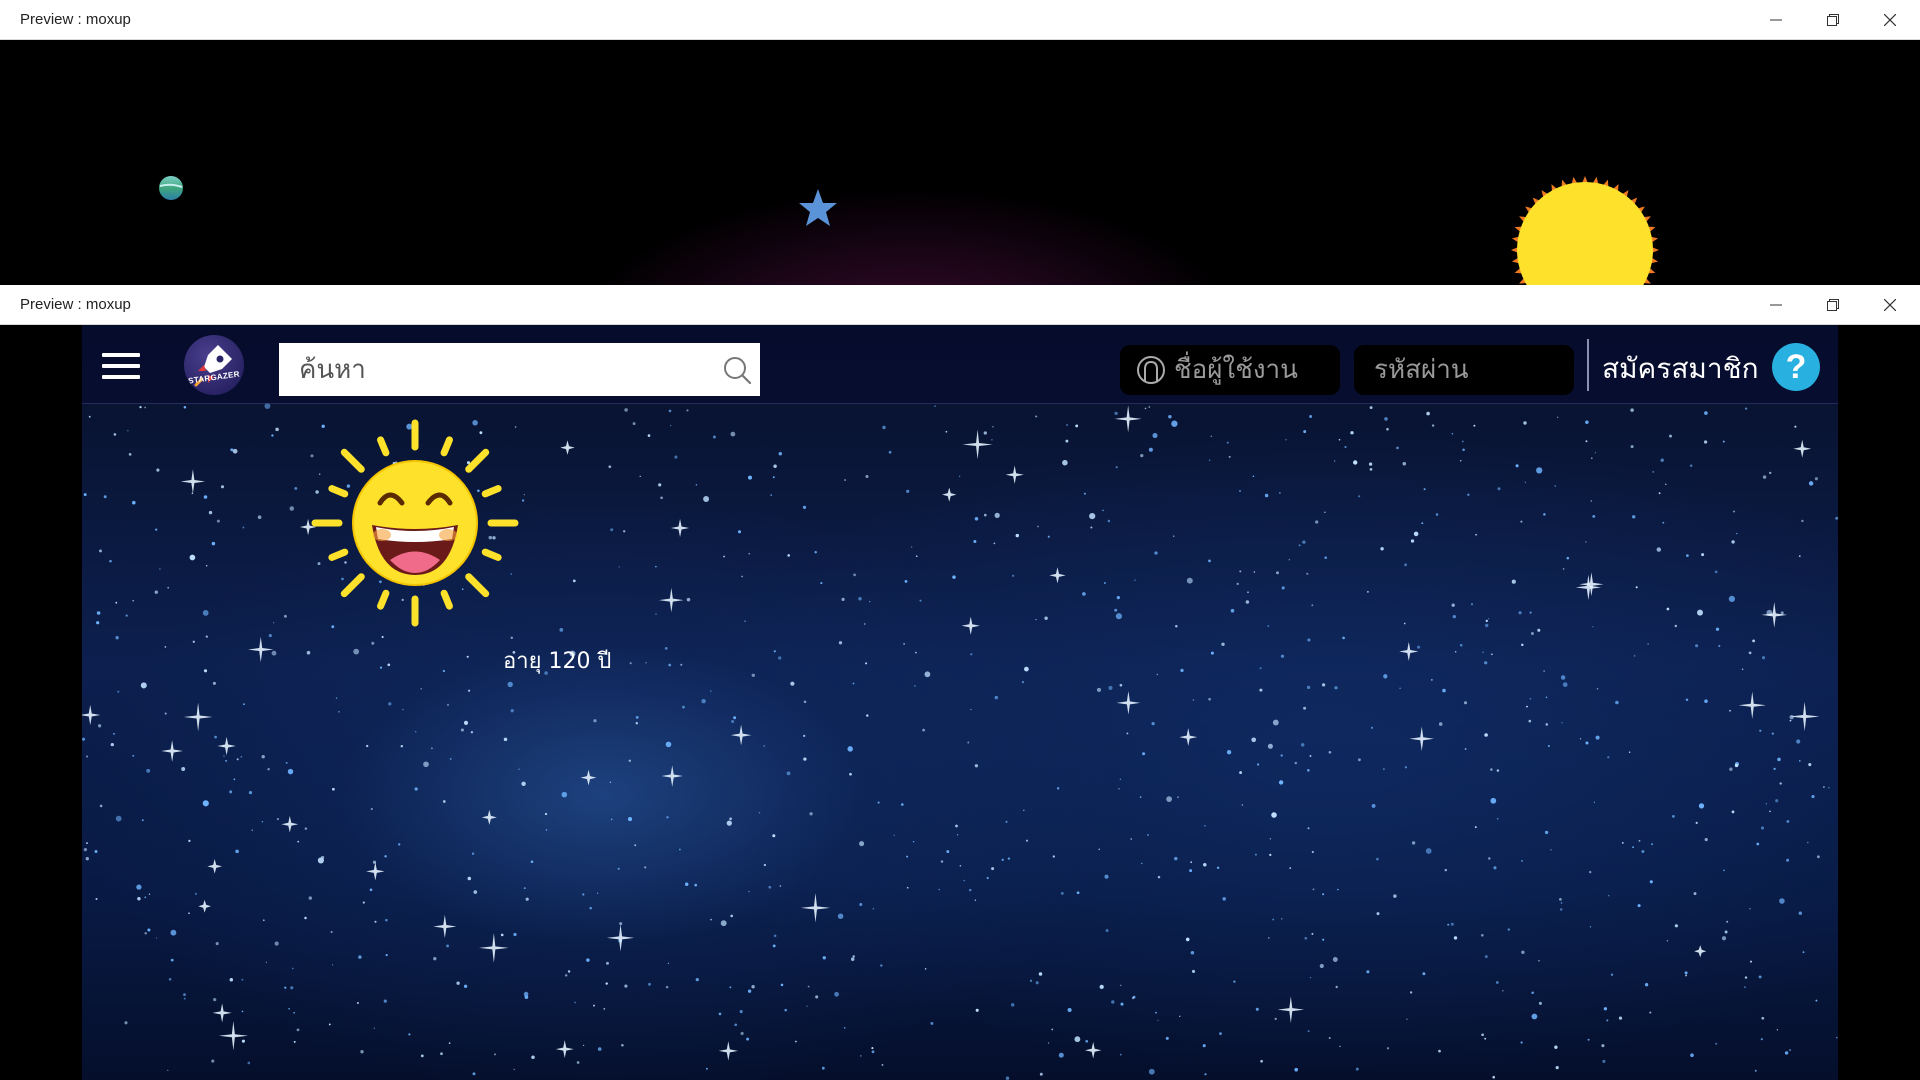 Image resolution: width=1920 pixels, height=1080 pixels. I want to click on username-box, so click(1230, 370).